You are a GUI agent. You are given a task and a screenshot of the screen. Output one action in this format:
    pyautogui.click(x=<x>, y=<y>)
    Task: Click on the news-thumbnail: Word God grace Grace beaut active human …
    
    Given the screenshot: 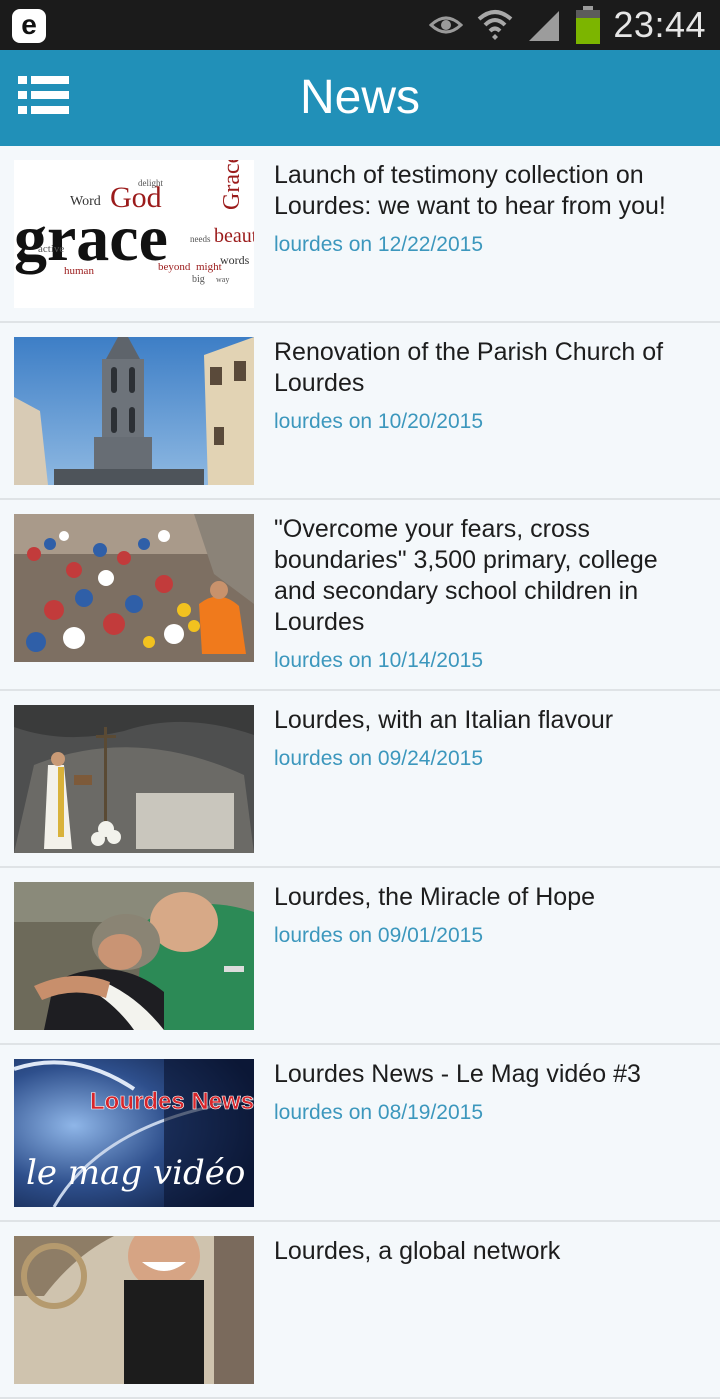 What is the action you would take?
    pyautogui.click(x=134, y=234)
    